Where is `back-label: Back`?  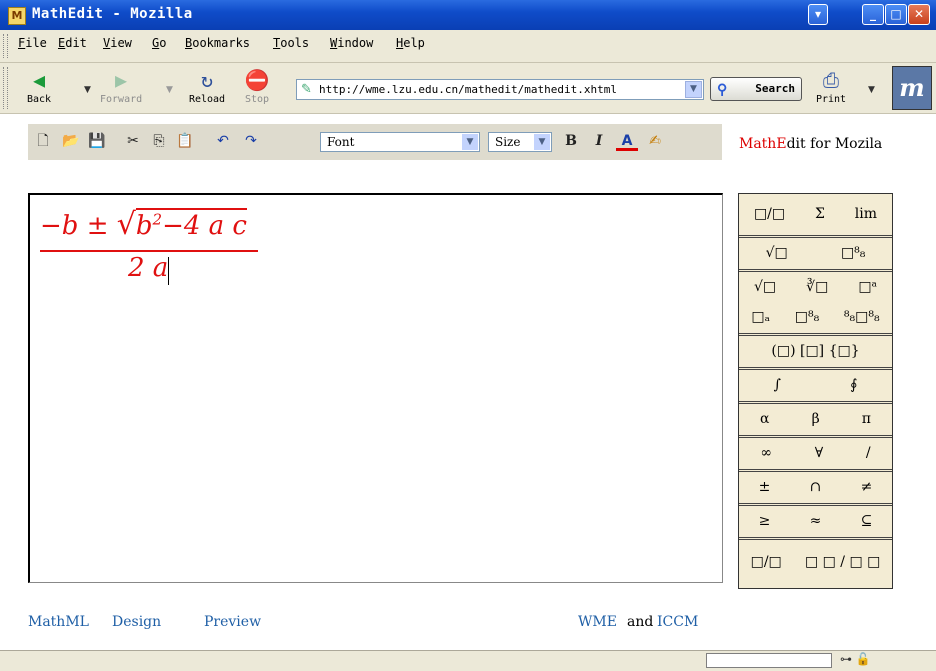
back-label: Back is located at coordinates (39, 99).